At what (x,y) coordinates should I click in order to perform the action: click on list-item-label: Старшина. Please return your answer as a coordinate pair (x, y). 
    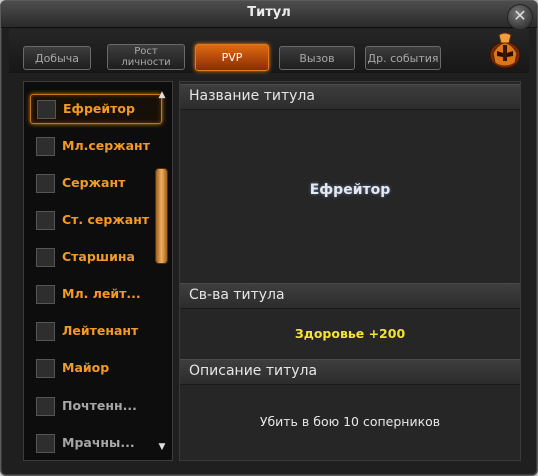
    Looking at the image, I should click on (98, 256).